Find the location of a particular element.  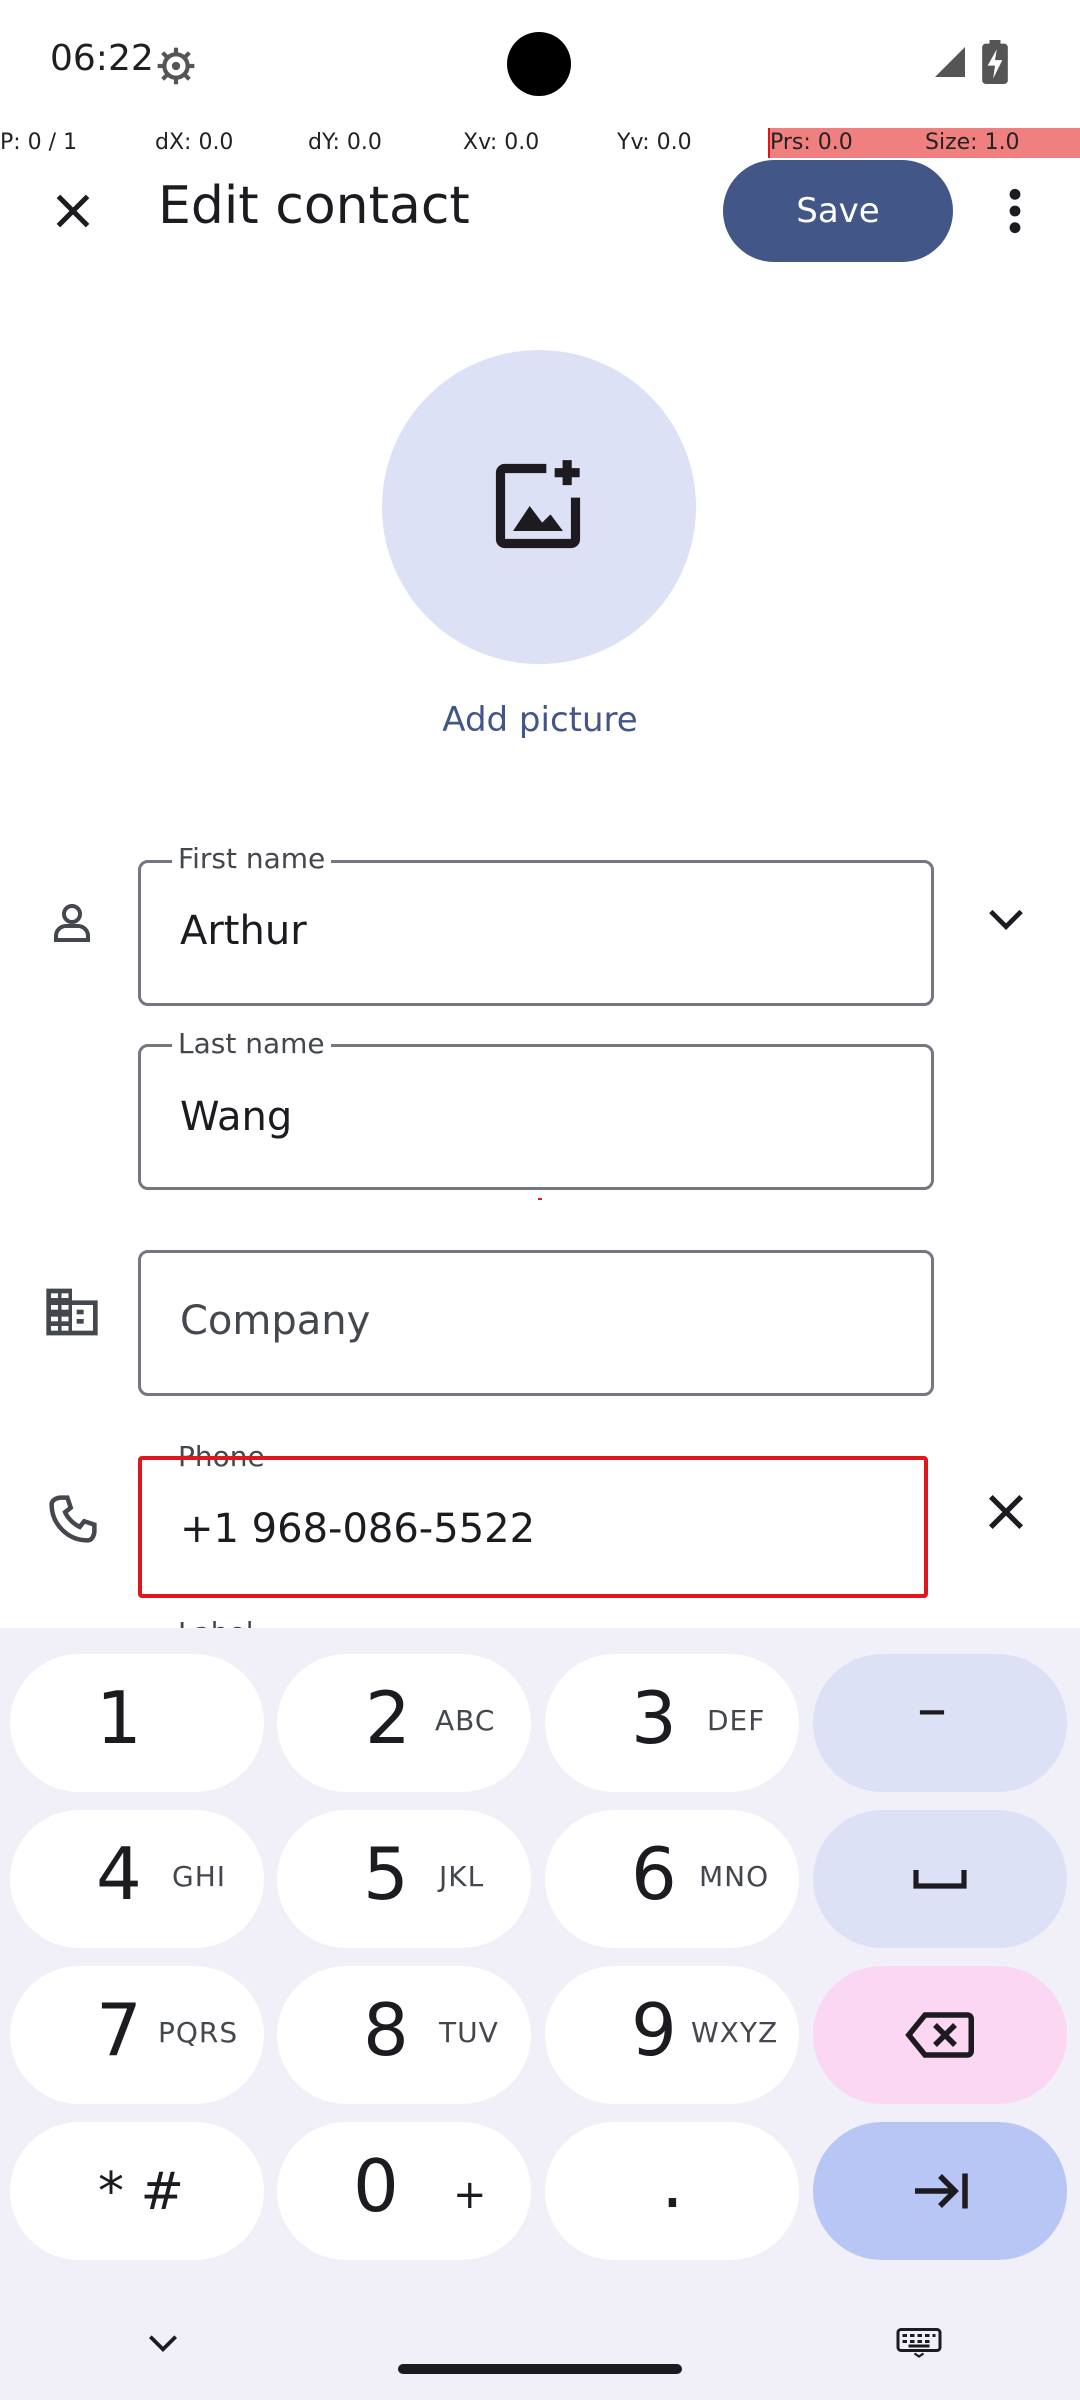

debug-dx: dX: 0.0 is located at coordinates (194, 142).